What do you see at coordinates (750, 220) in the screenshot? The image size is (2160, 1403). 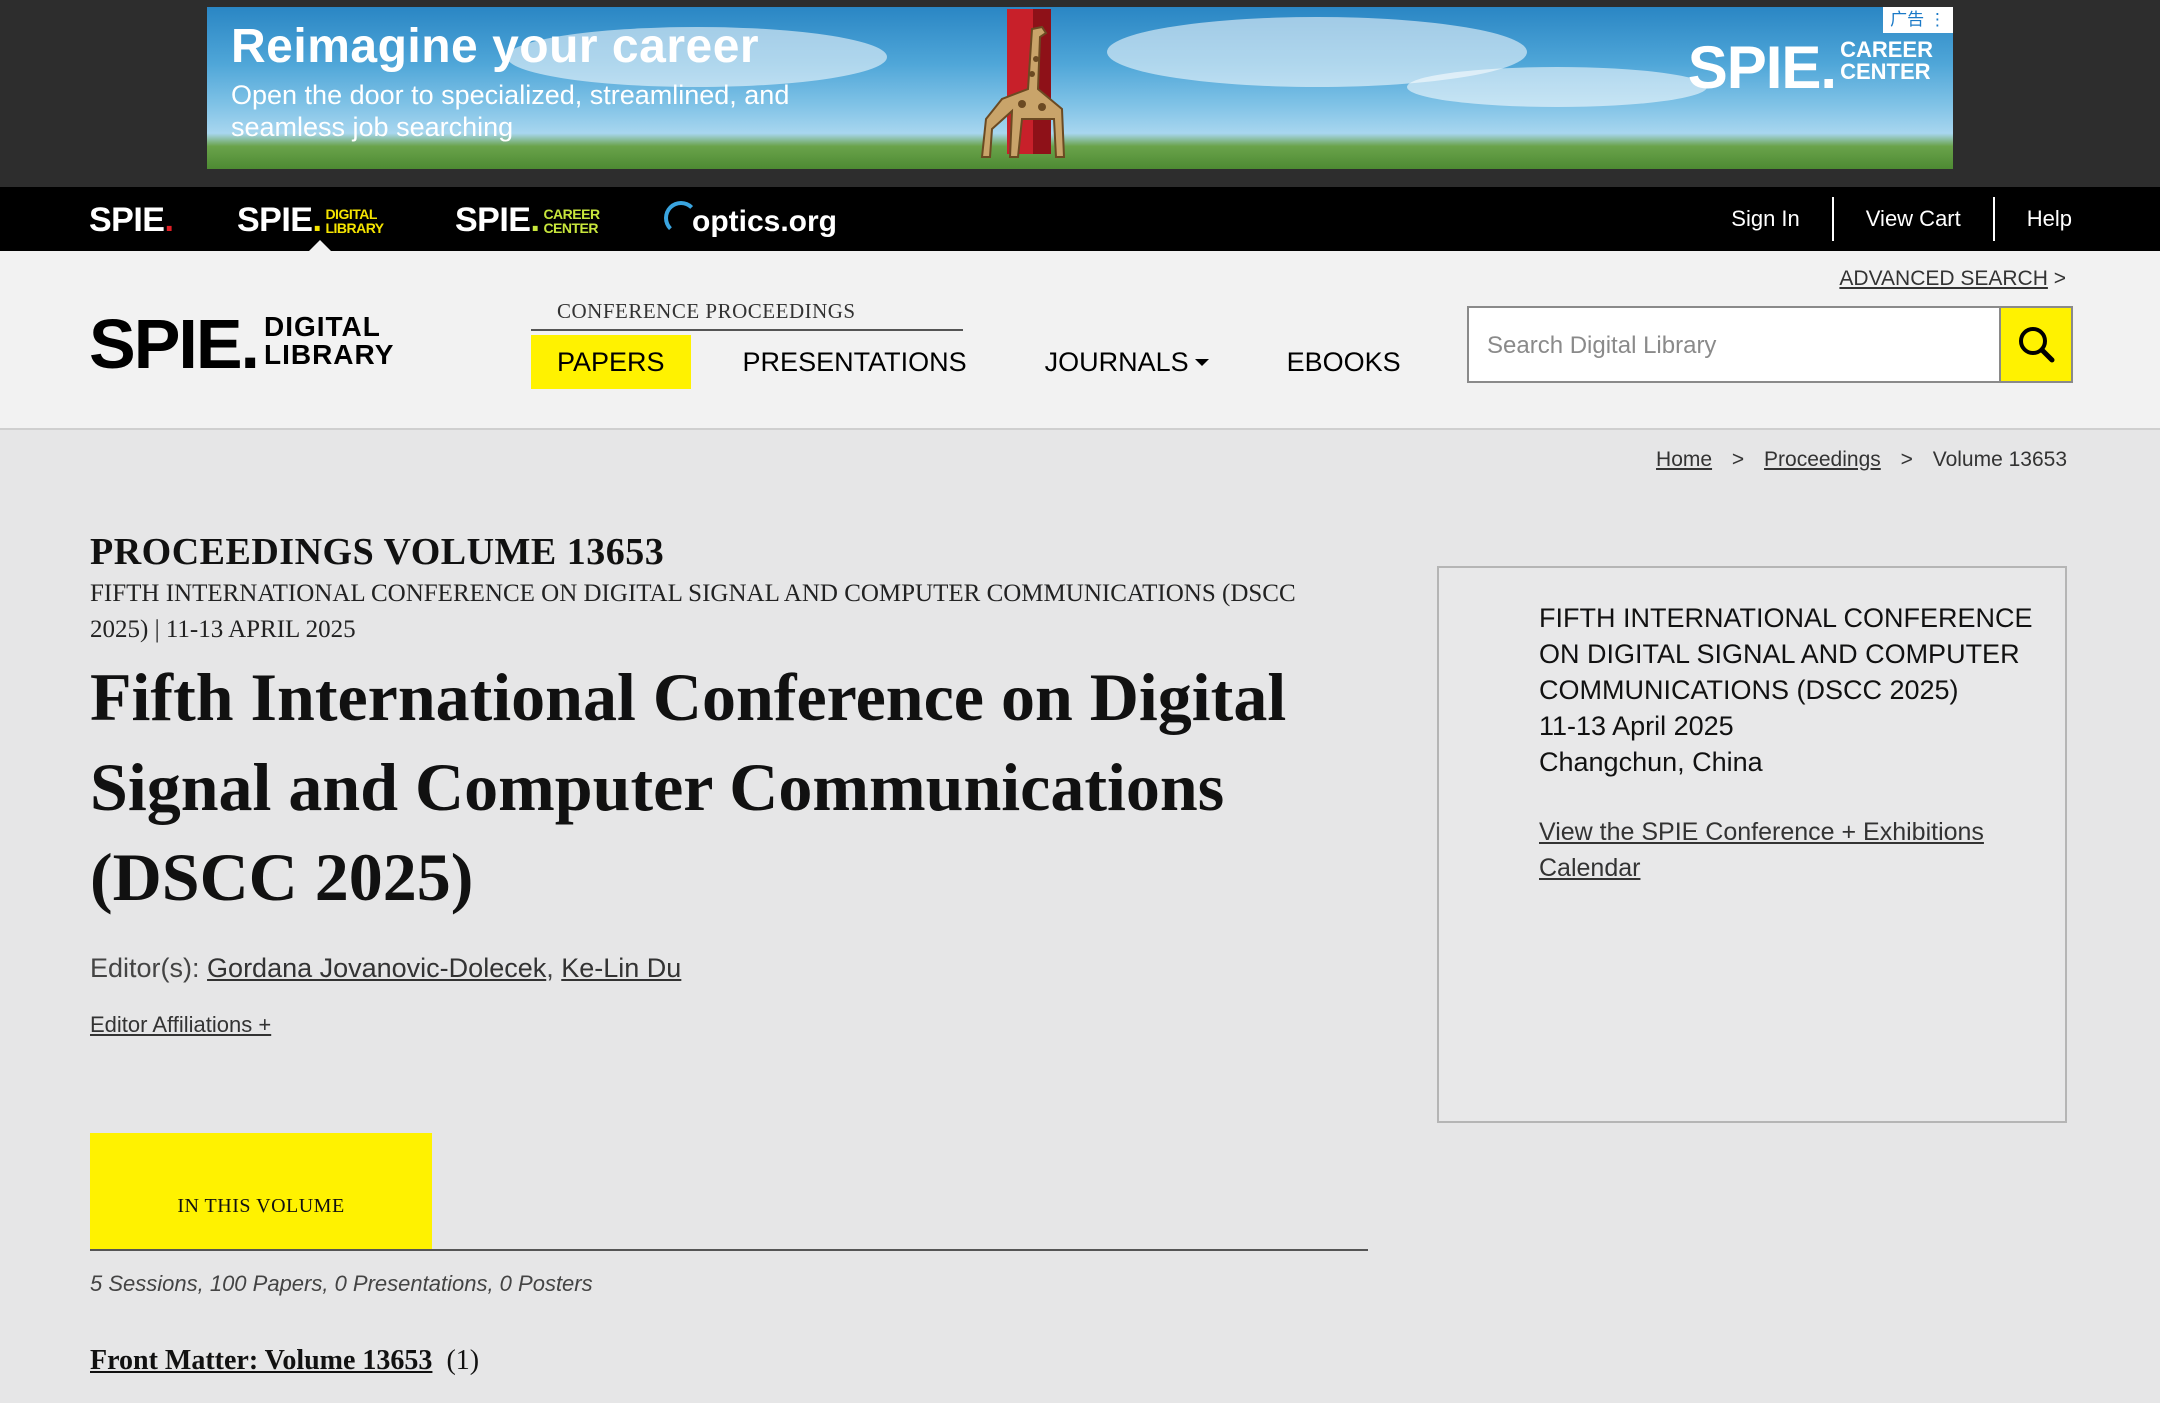 I see `optics-org-link: optics.org` at bounding box center [750, 220].